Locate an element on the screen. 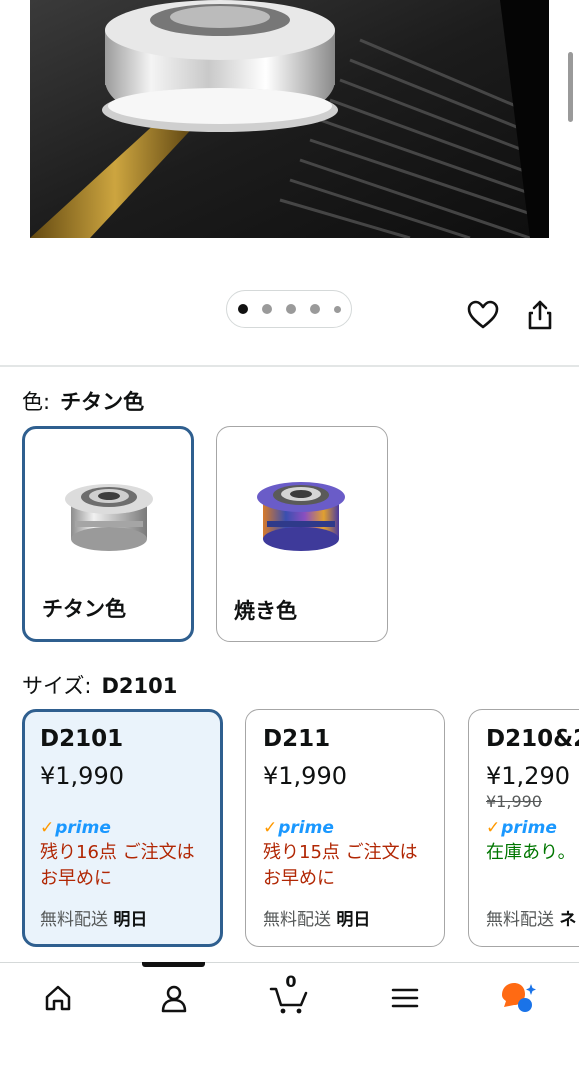  menu-icon is located at coordinates (405, 998).